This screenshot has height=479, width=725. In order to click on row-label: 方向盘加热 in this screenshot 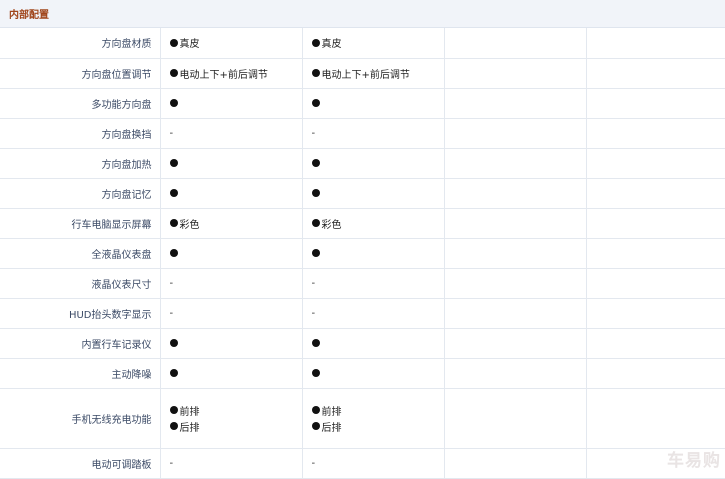, I will do `click(80, 163)`.